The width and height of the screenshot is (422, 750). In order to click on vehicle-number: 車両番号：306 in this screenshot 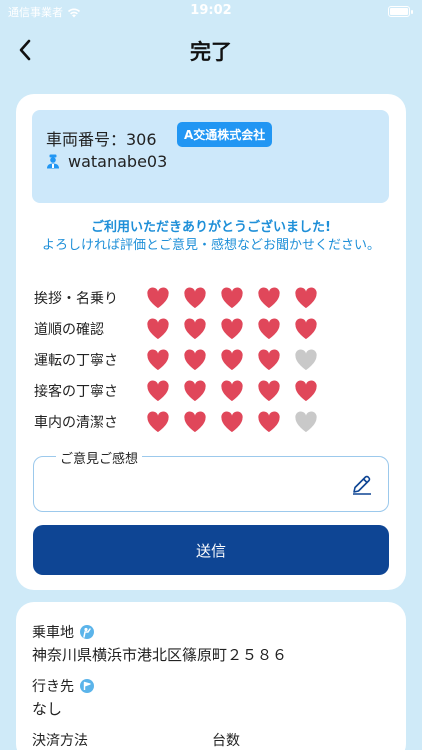, I will do `click(101, 139)`.